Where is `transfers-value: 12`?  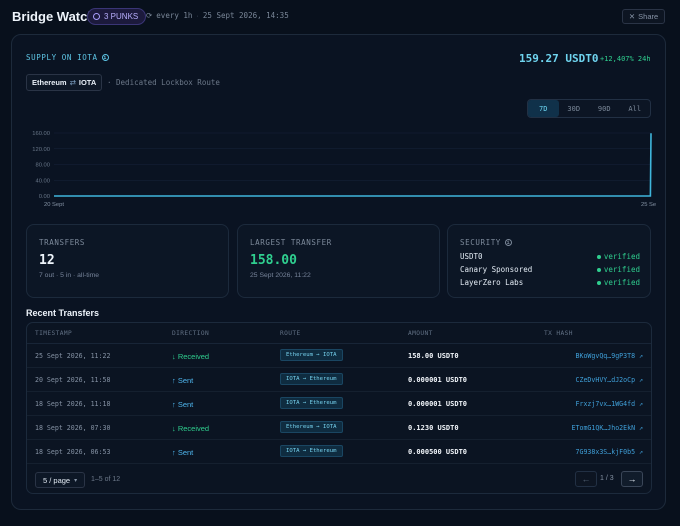 transfers-value: 12 is located at coordinates (47, 260).